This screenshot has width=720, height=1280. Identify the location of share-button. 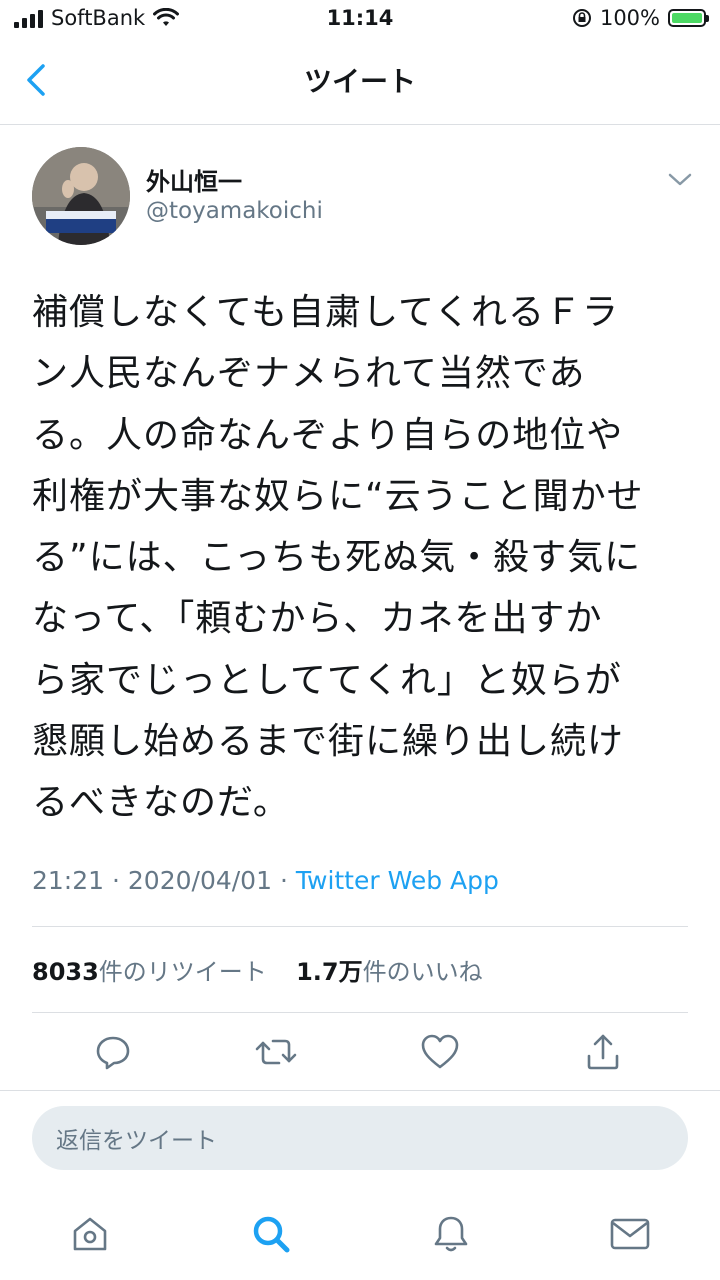
(603, 1052).